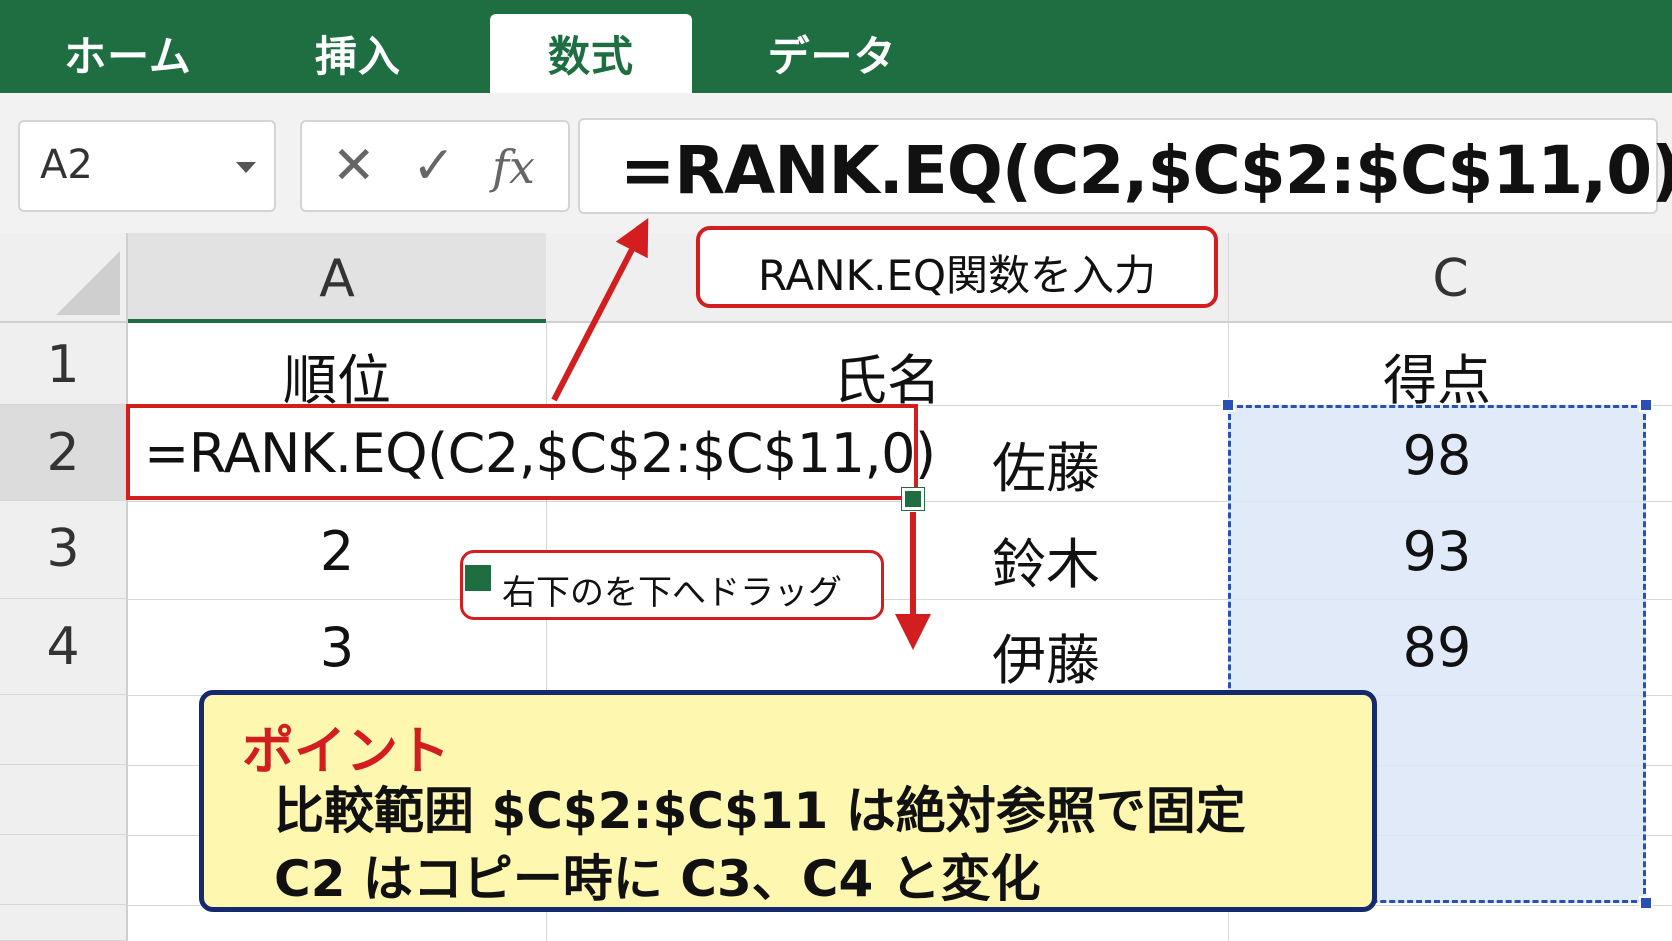  Describe the element at coordinates (147, 166) in the screenshot. I see `name-box: A2` at that location.